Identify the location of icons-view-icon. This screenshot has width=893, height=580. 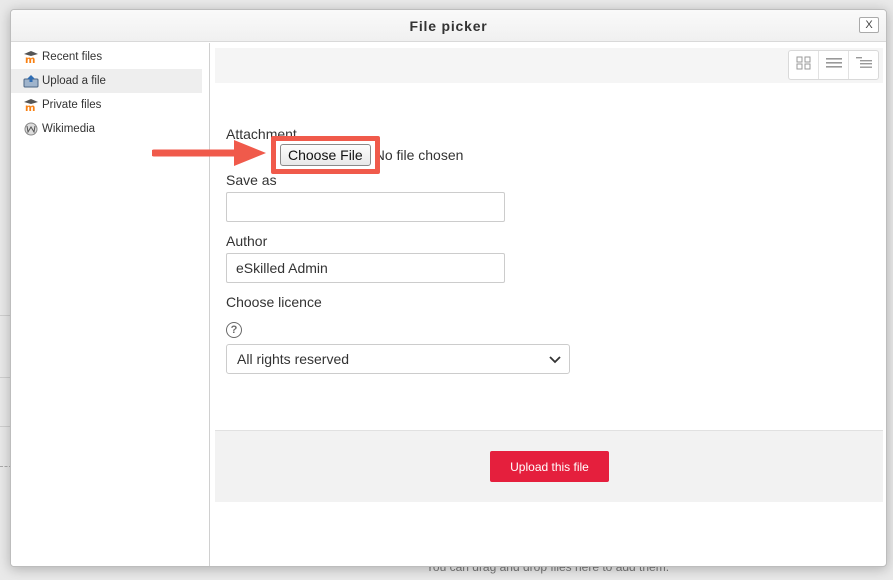
(804, 65).